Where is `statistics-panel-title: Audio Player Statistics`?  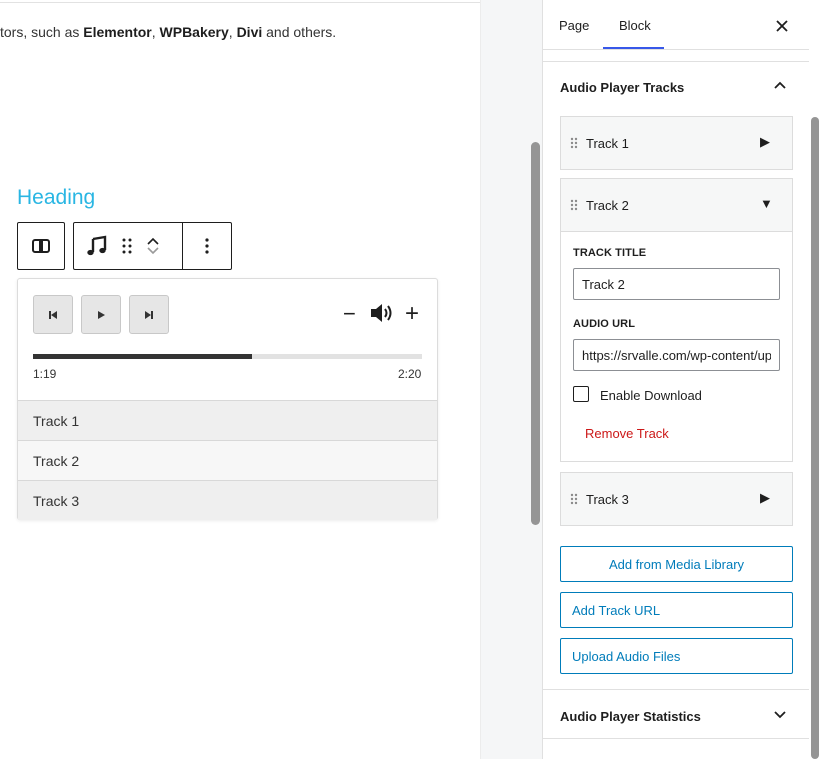 statistics-panel-title: Audio Player Statistics is located at coordinates (630, 716).